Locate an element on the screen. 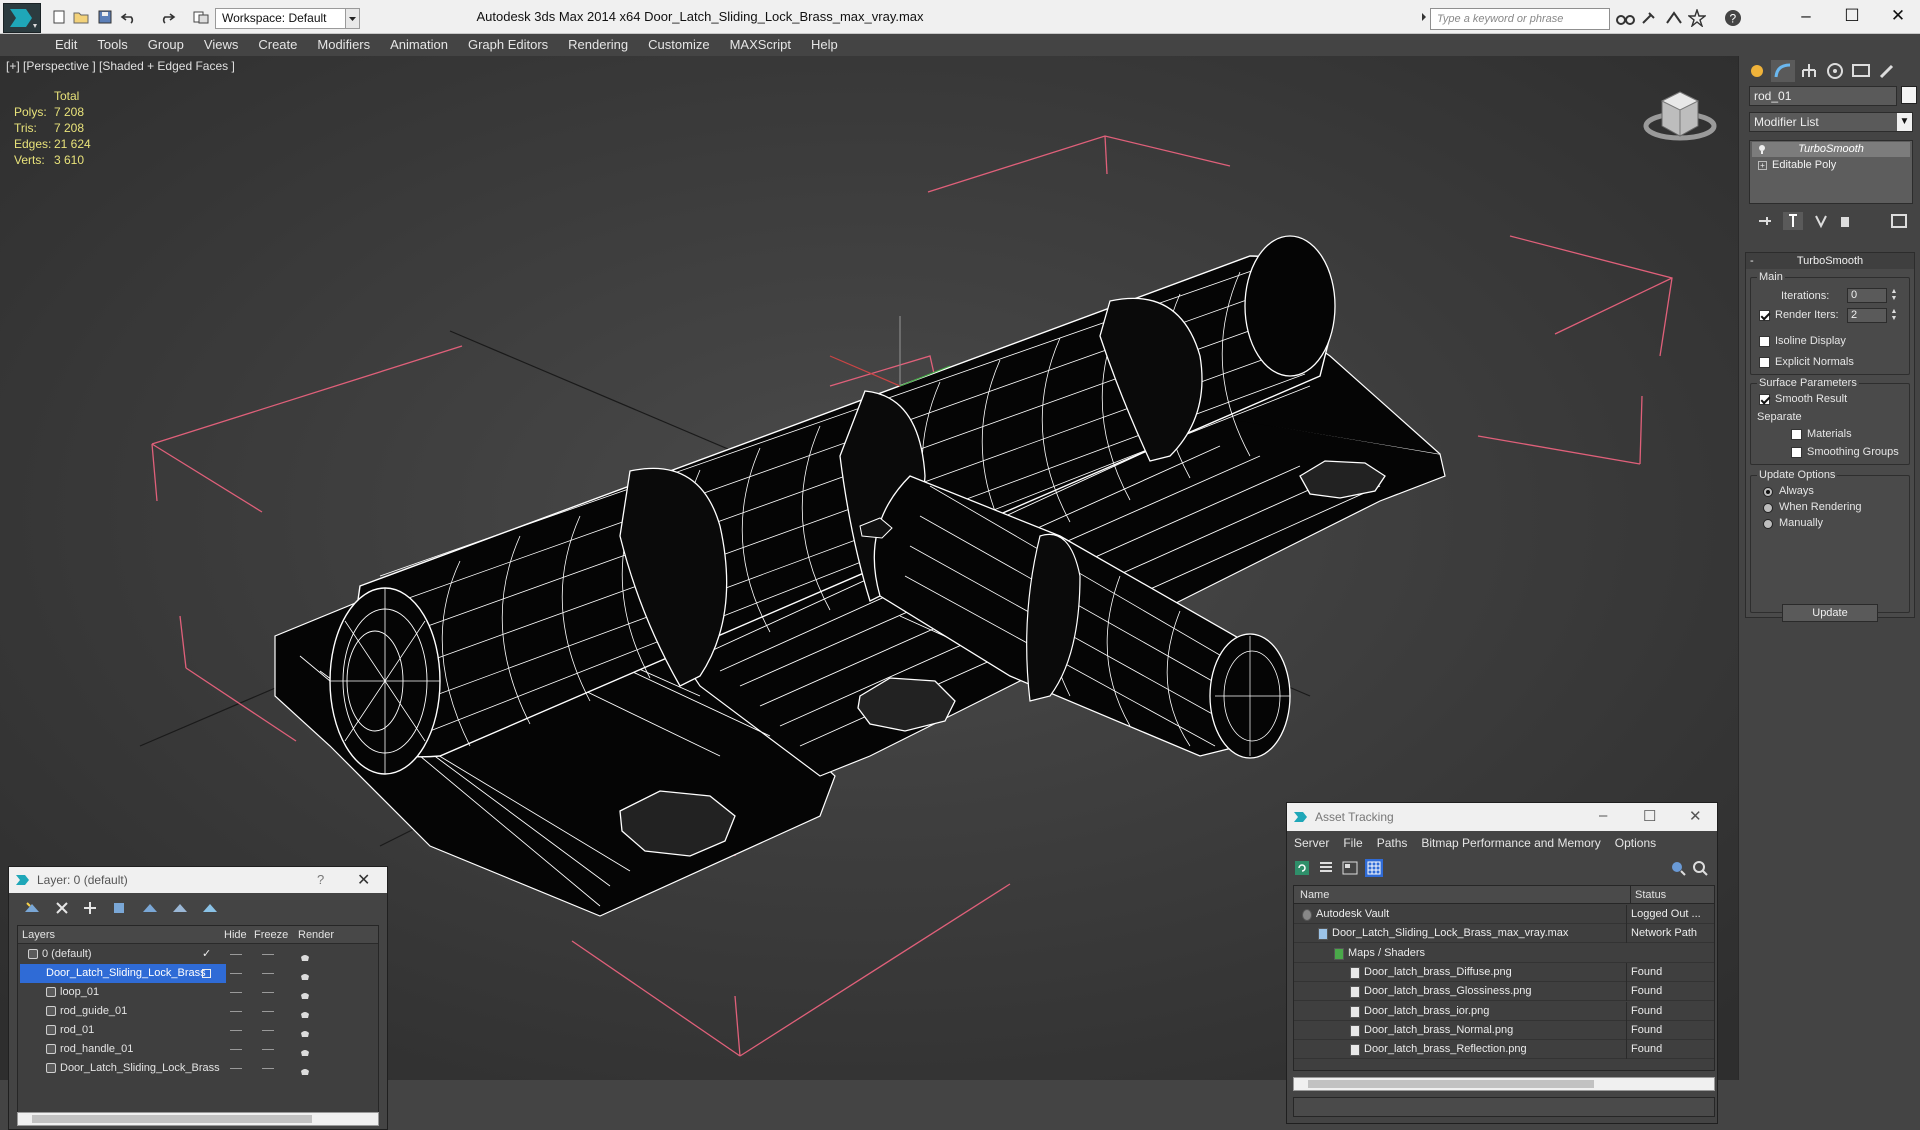  asset-menu-bitmap-performance: Bitmap Performance and Memory is located at coordinates (1510, 841).